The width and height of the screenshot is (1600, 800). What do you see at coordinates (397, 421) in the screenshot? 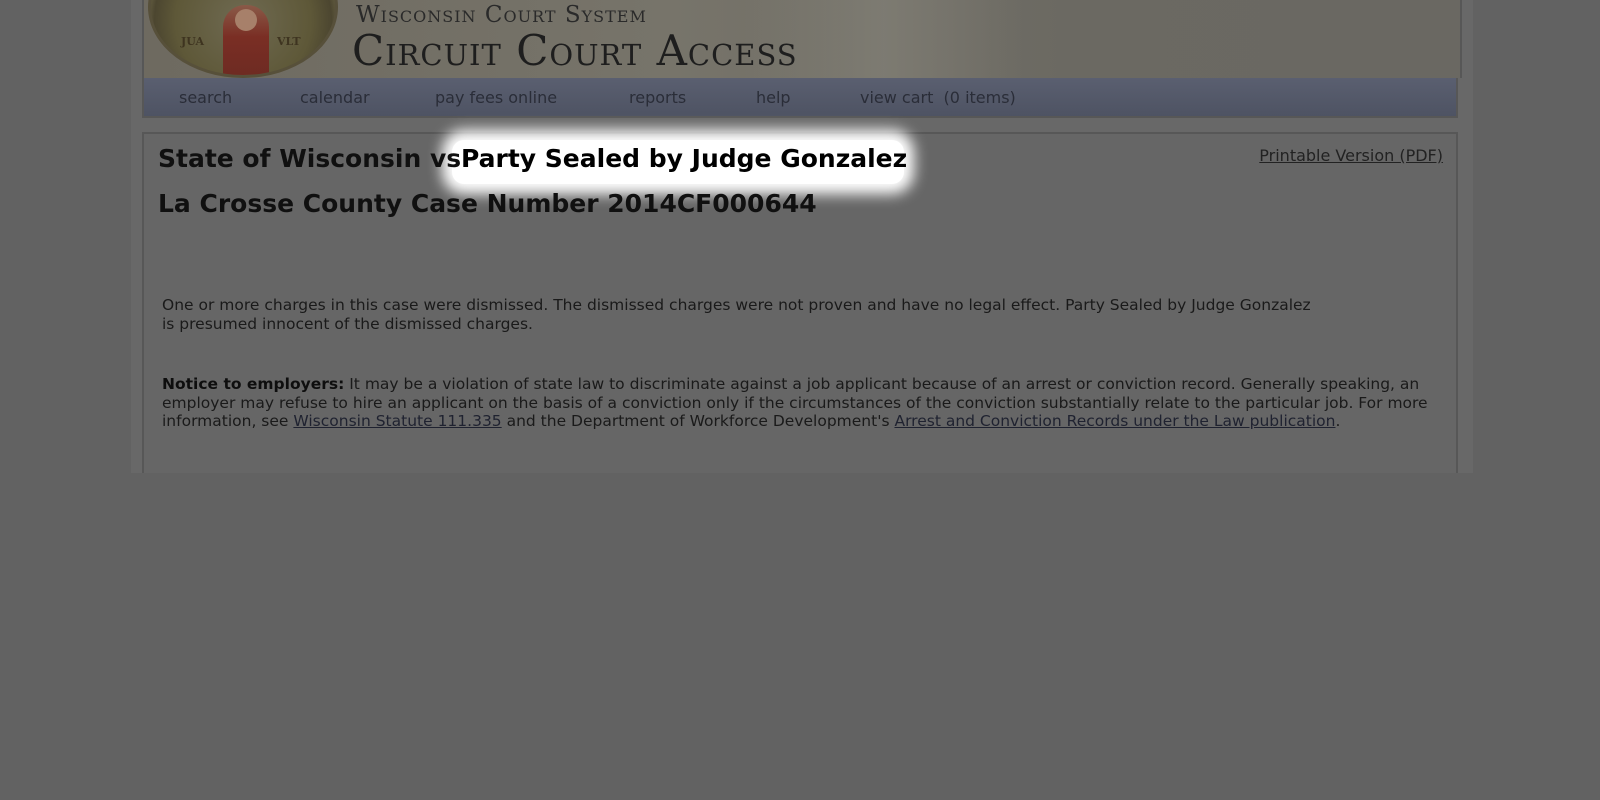
I see `statute-link: Wisconsin Statute 111.335` at bounding box center [397, 421].